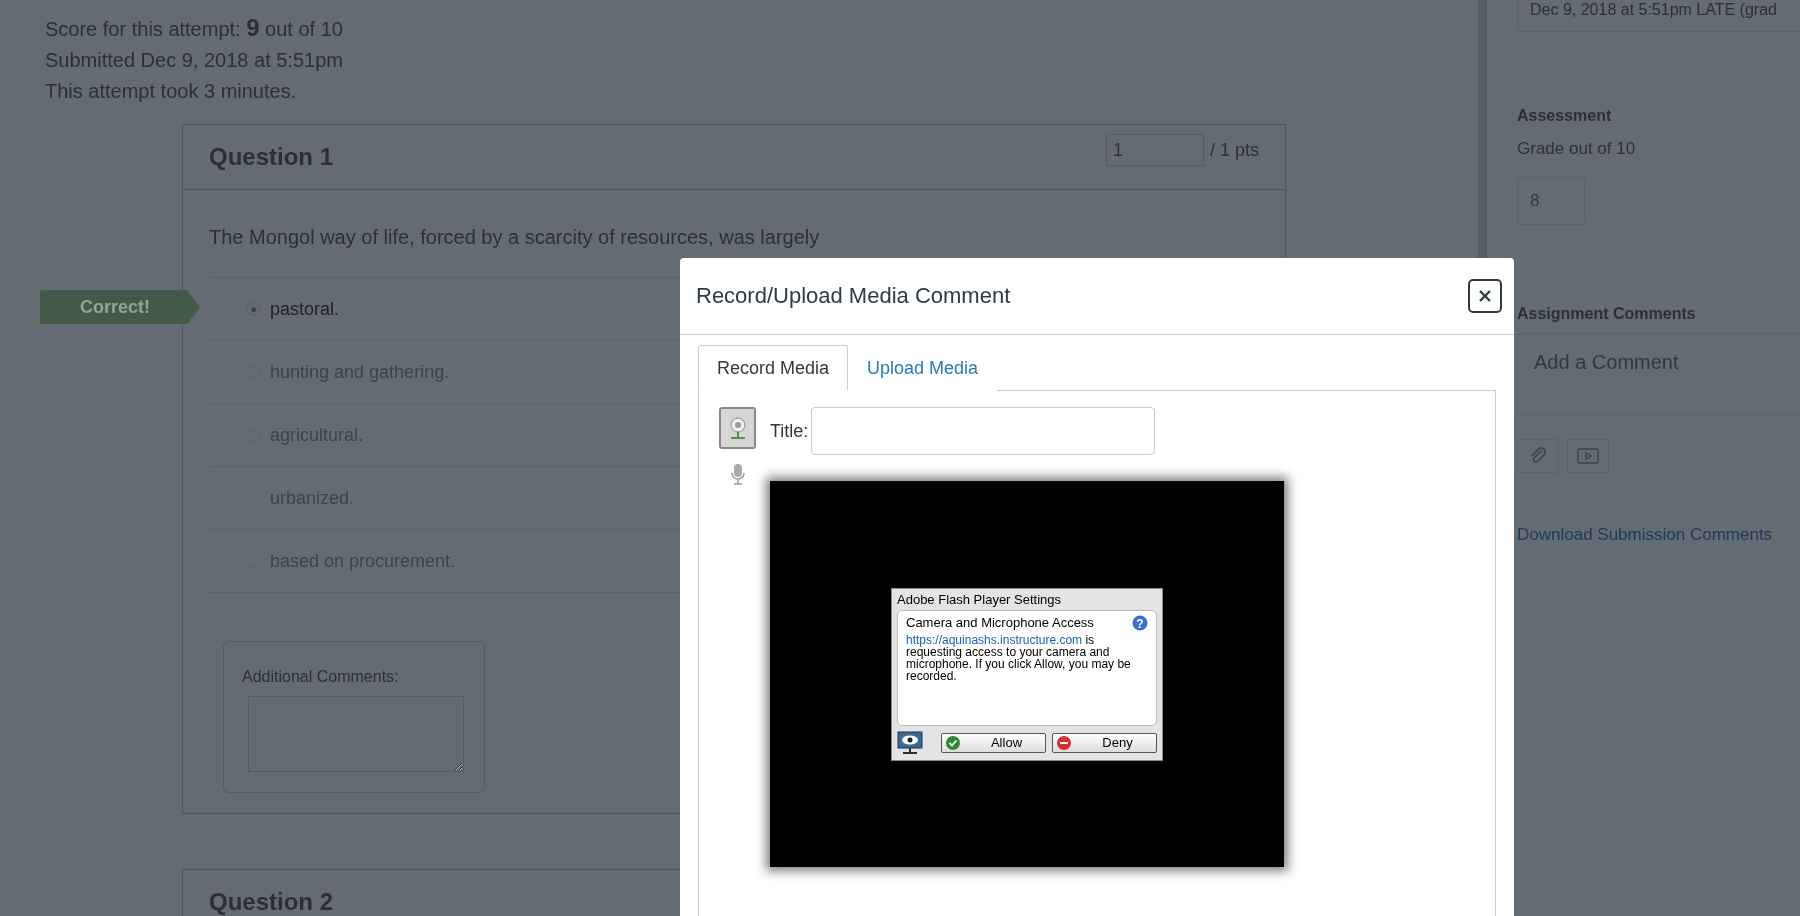 The width and height of the screenshot is (1800, 916). Describe the element at coordinates (994, 639) in the screenshot. I see `site-link: https://aquinashs.instructure.com` at that location.